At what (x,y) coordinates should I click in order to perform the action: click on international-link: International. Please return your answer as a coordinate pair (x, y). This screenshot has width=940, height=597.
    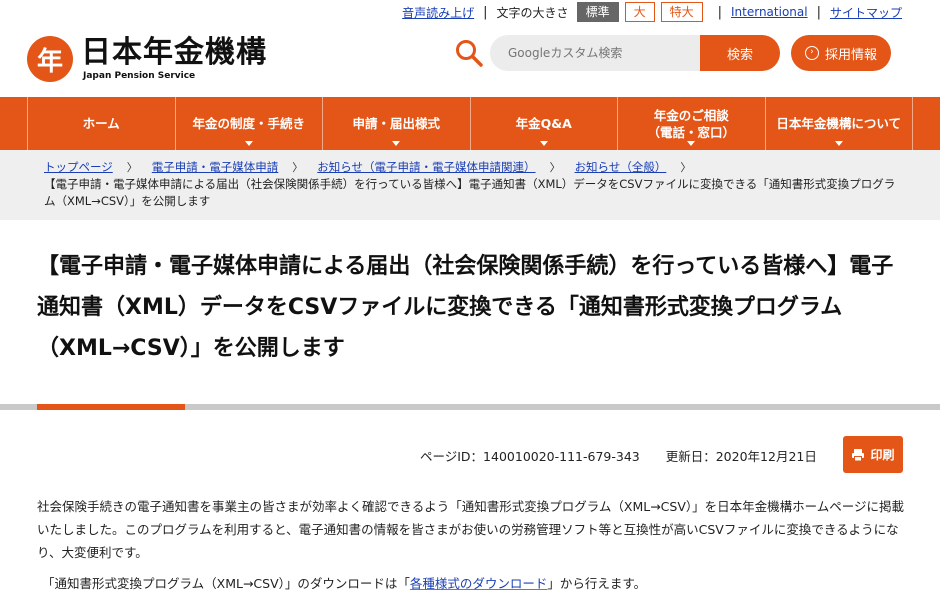
    Looking at the image, I should click on (769, 12).